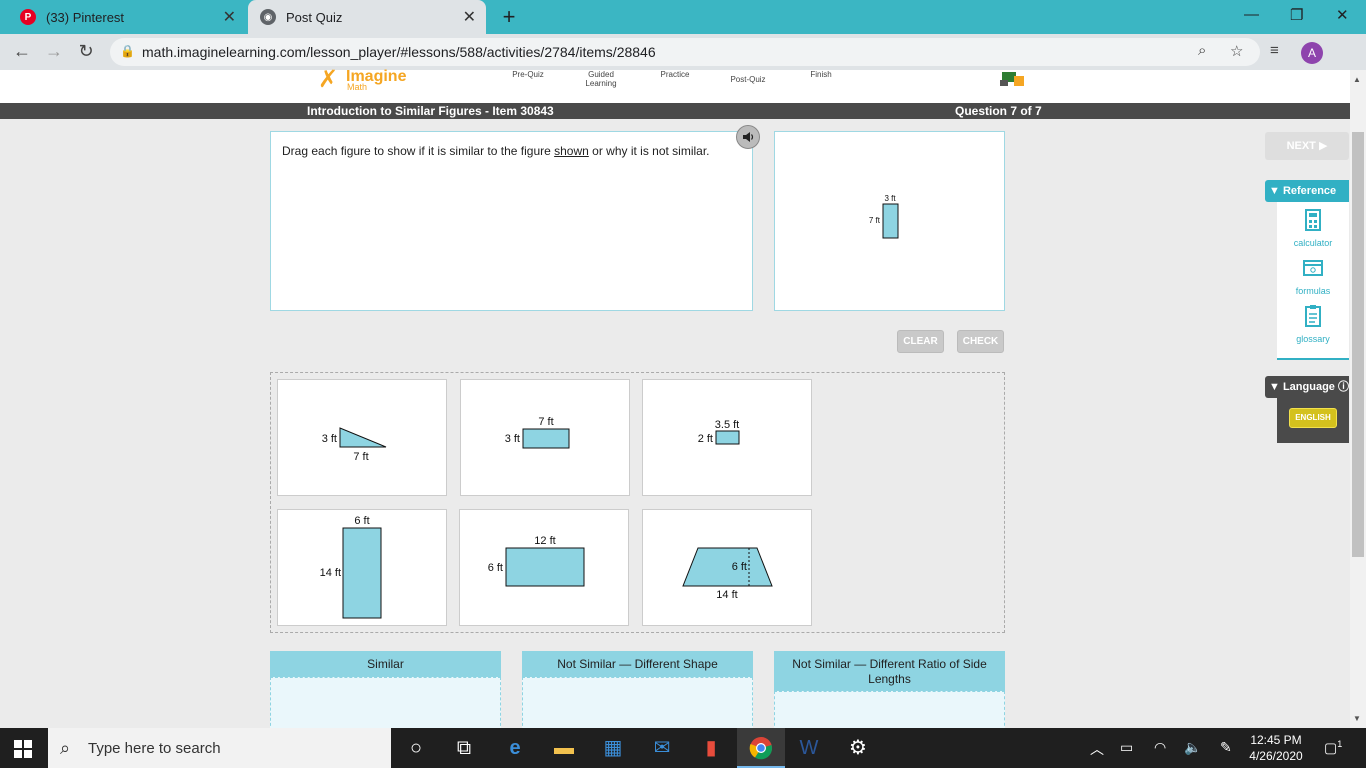  Describe the element at coordinates (662, 748) in the screenshot. I see `mail-icon: ✉` at that location.